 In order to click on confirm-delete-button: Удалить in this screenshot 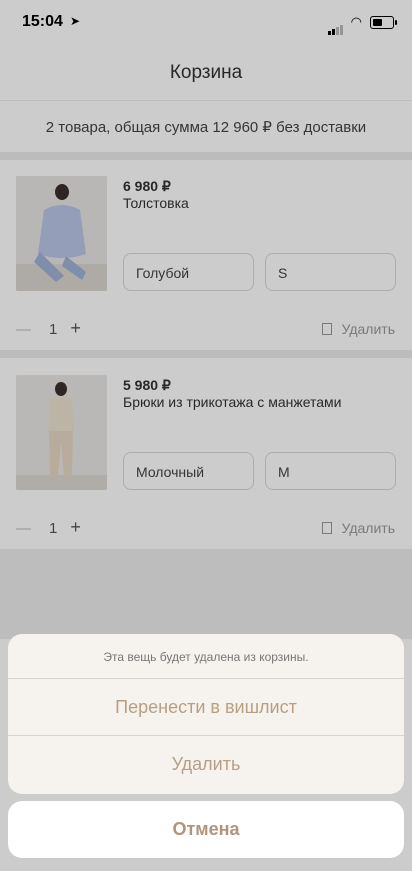, I will do `click(206, 764)`.